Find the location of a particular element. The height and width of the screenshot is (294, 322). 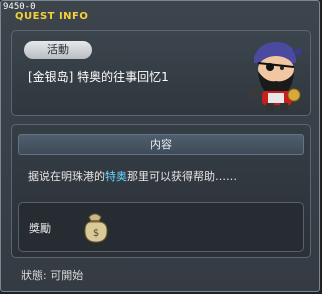

npc-name-link: 特奥 is located at coordinates (116, 176).